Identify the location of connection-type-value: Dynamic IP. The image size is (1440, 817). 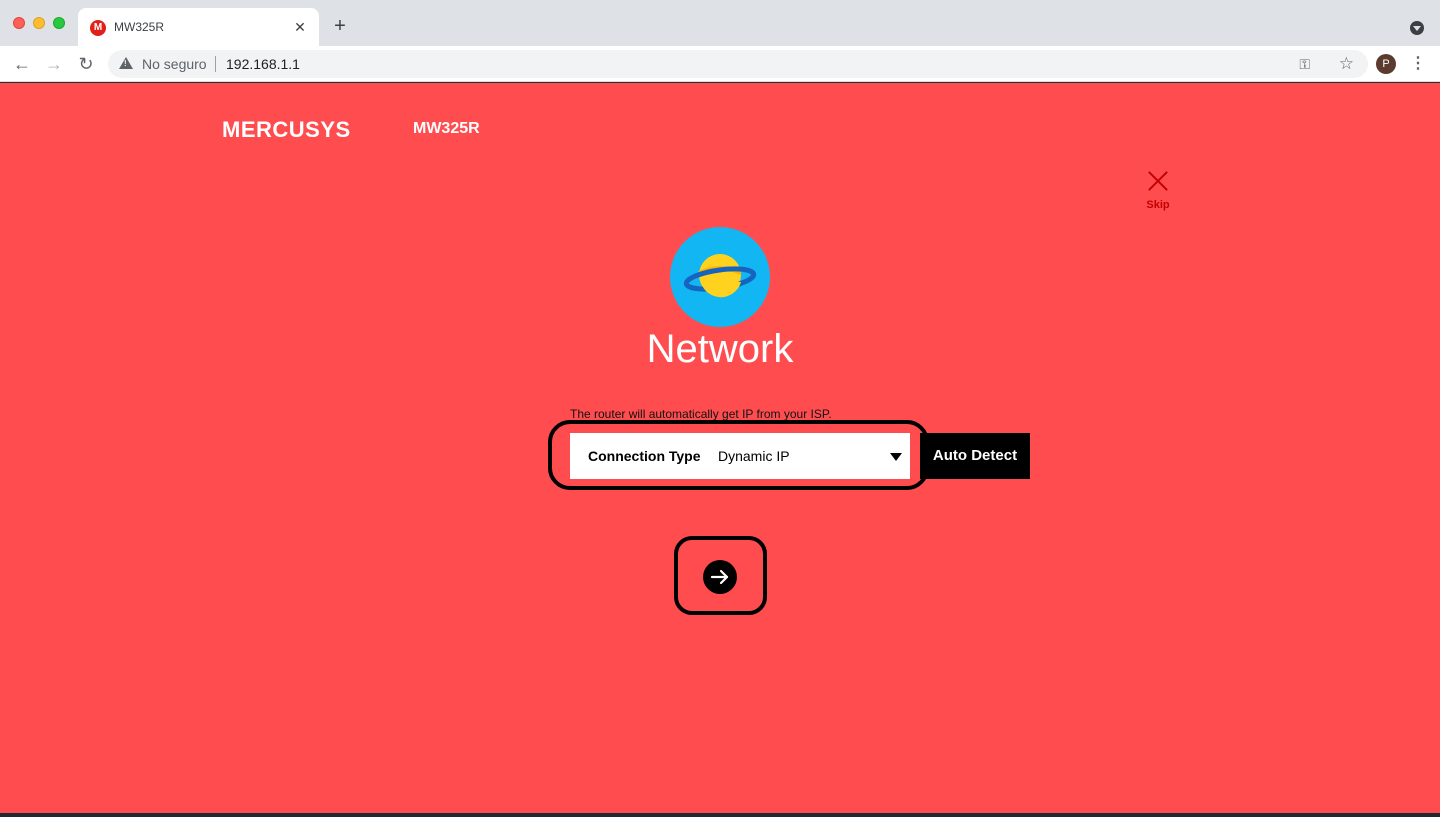
(754, 456).